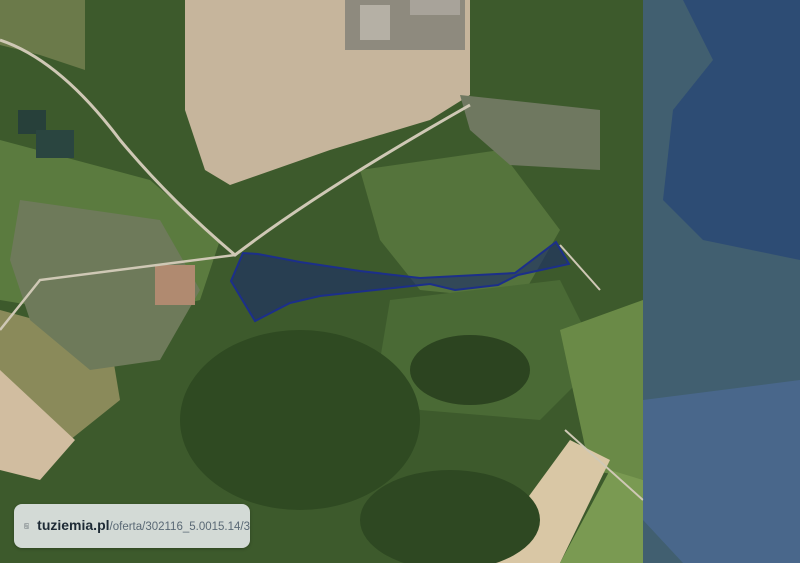 Image resolution: width=800 pixels, height=563 pixels. Describe the element at coordinates (73, 525) in the screenshot. I see `badge-domain: tuziemia.pl` at that location.